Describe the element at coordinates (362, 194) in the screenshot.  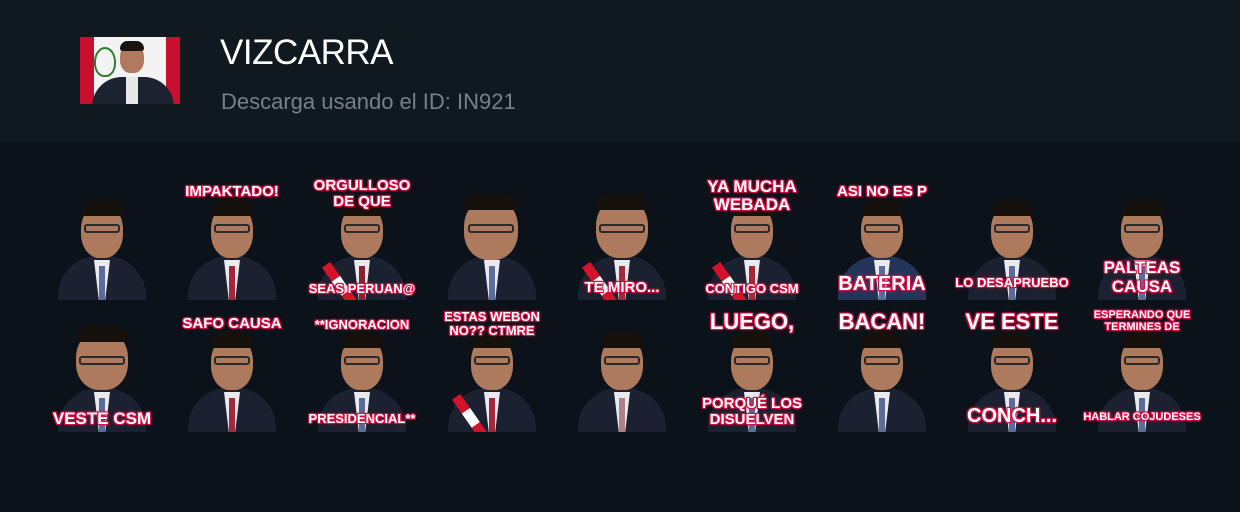
I see `sticker-caption-top: ORGULLOSO DE QUE` at that location.